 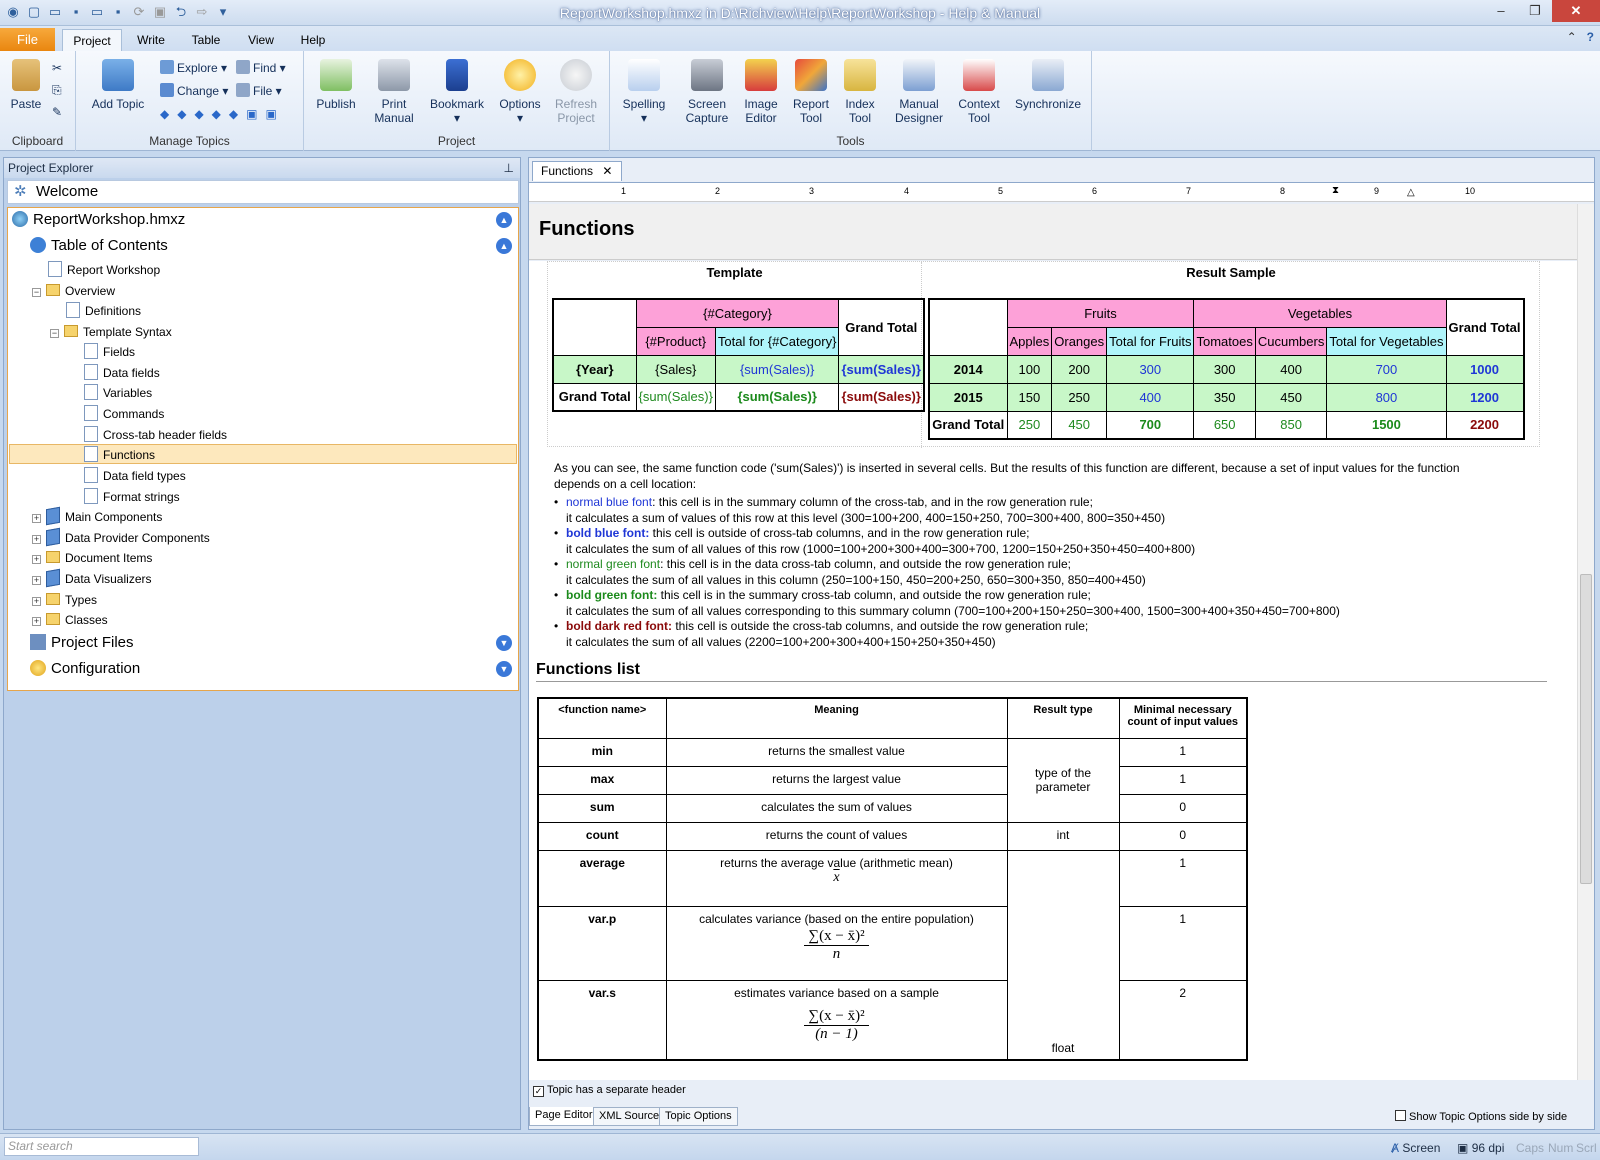 What do you see at coordinates (538, 1091) in the screenshot?
I see `checkbox-checked-icon: ✓` at bounding box center [538, 1091].